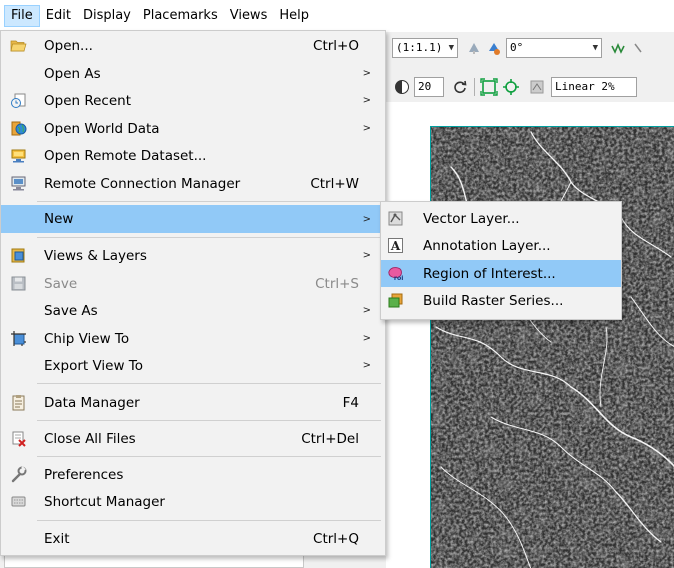 This screenshot has width=674, height=568. I want to click on menu-item-export-view-to: Export View To >, so click(193, 365).